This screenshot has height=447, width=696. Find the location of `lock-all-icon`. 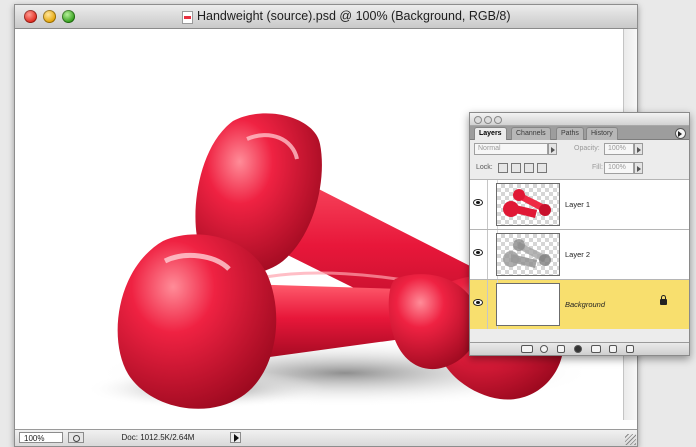

lock-all-icon is located at coordinates (542, 168).